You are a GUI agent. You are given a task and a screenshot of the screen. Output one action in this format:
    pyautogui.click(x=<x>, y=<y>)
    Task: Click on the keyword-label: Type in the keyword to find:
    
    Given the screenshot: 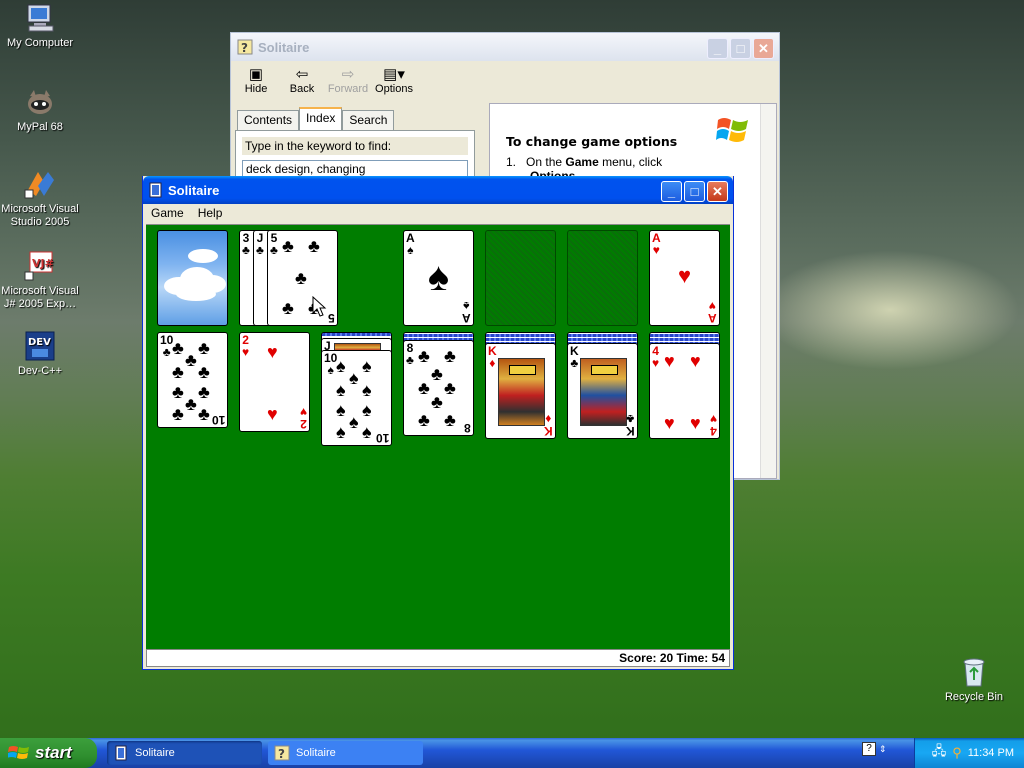 What is the action you would take?
    pyautogui.click(x=355, y=146)
    